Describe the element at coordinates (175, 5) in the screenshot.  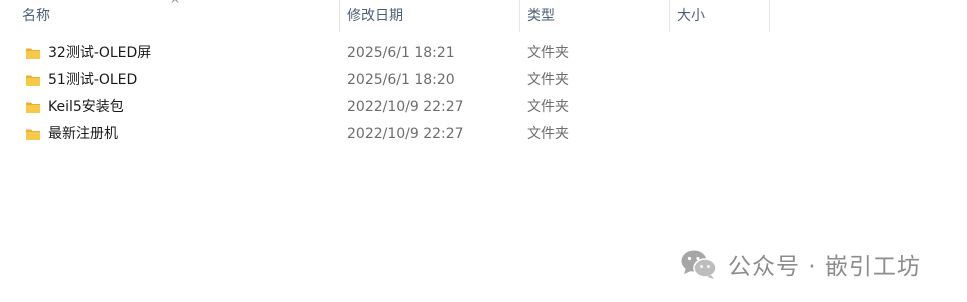
I see `sort-ascending-icon: ^` at that location.